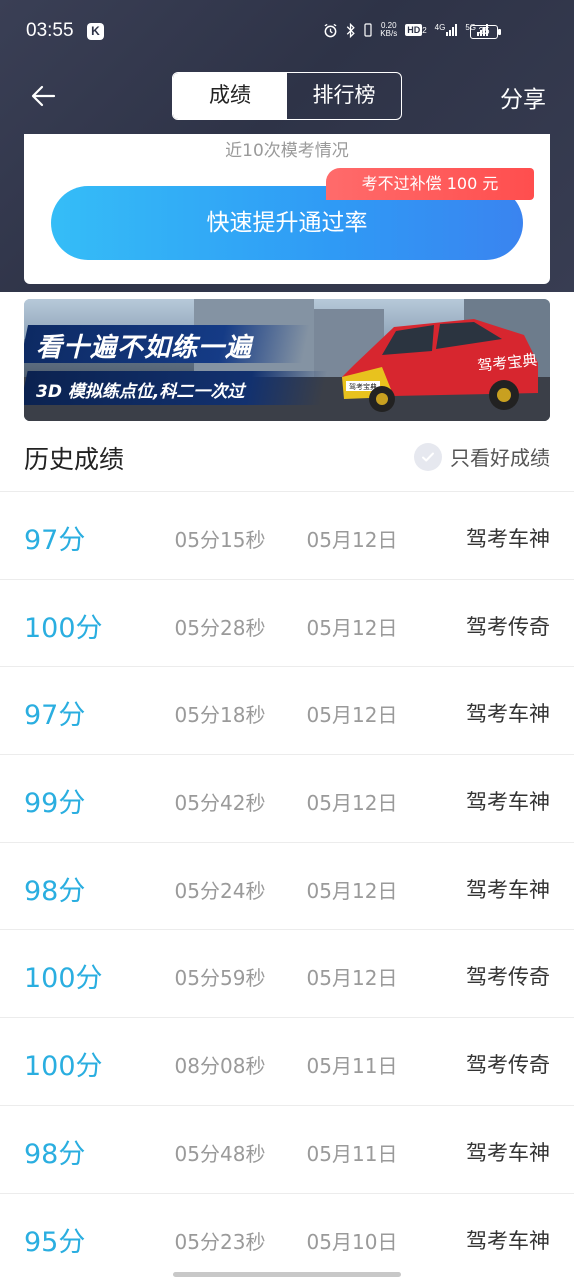 This screenshot has width=574, height=1280. I want to click on share-button: 分享, so click(523, 97).